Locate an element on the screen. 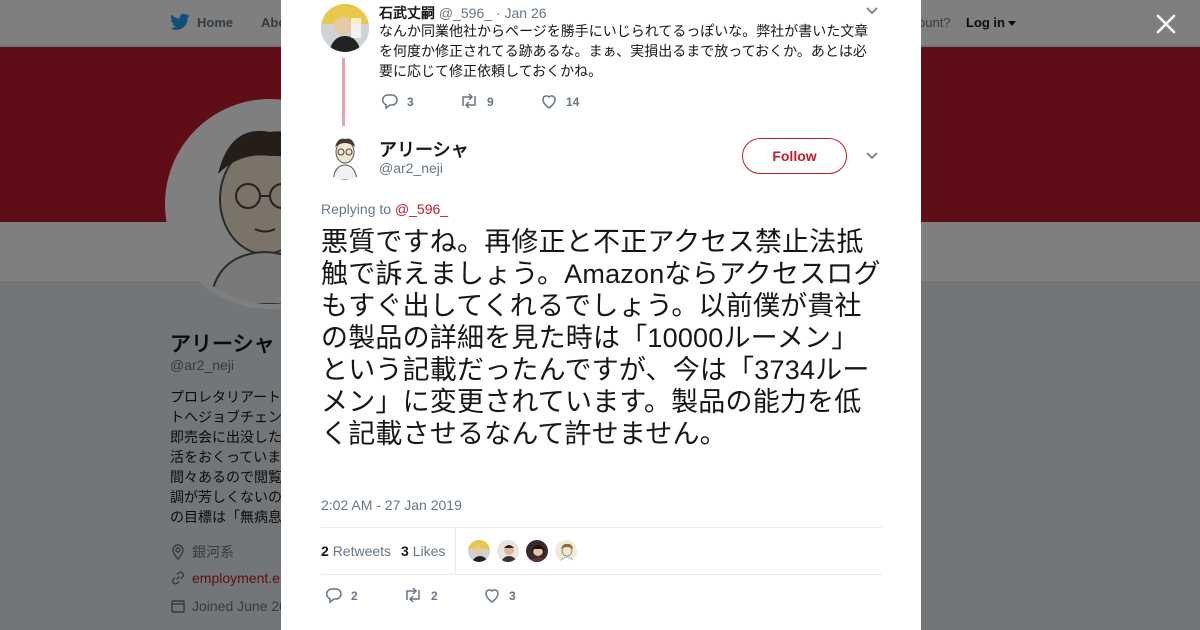 Image resolution: width=1200 pixels, height=630 pixels. retweet-button: 9 is located at coordinates (476, 101).